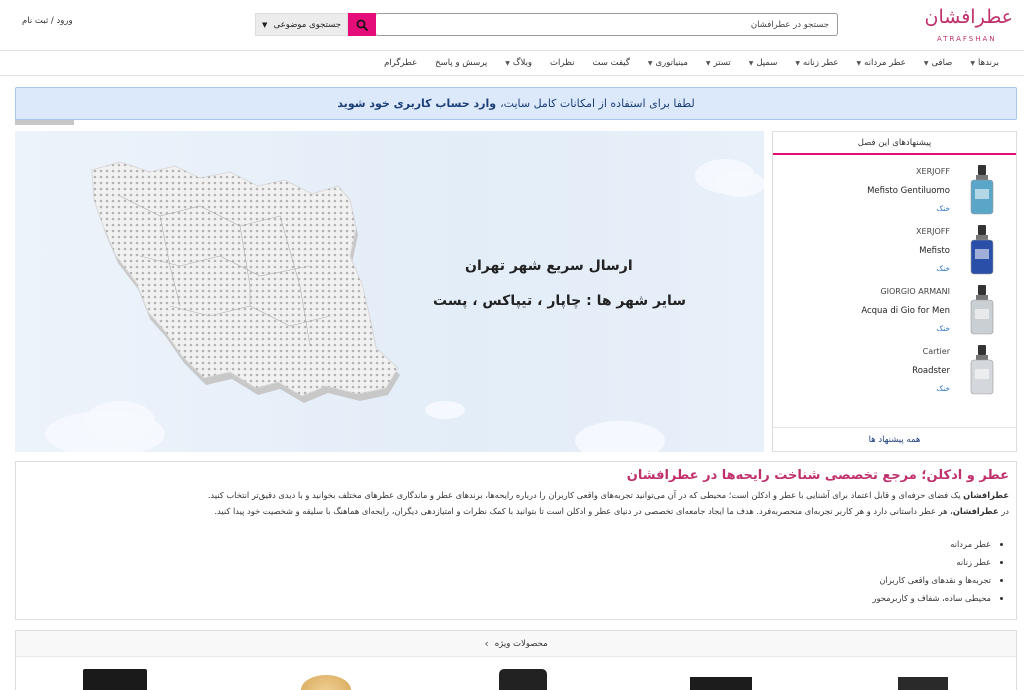  I want to click on nav-item-label: مینیاتوری, so click(671, 63).